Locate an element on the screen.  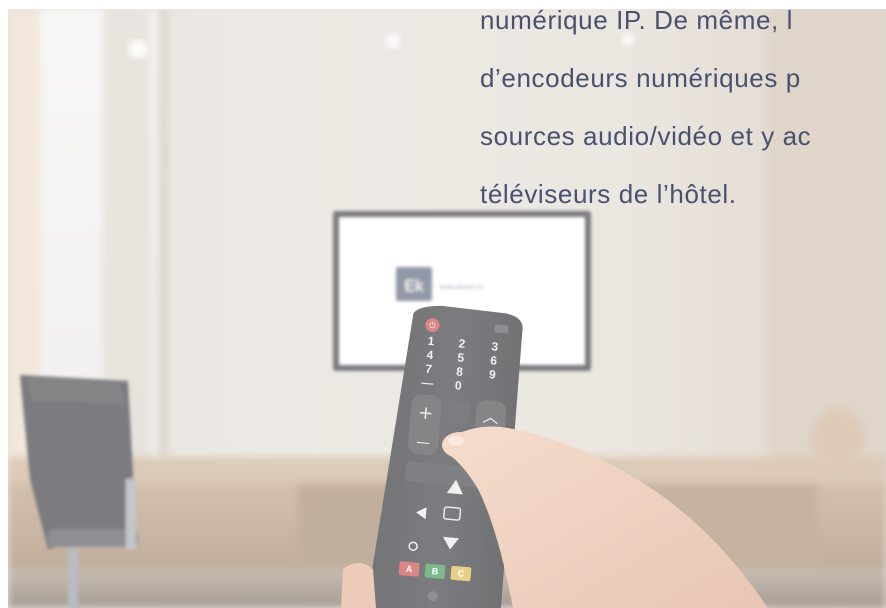
volume-down-icon: — is located at coordinates (423, 442).